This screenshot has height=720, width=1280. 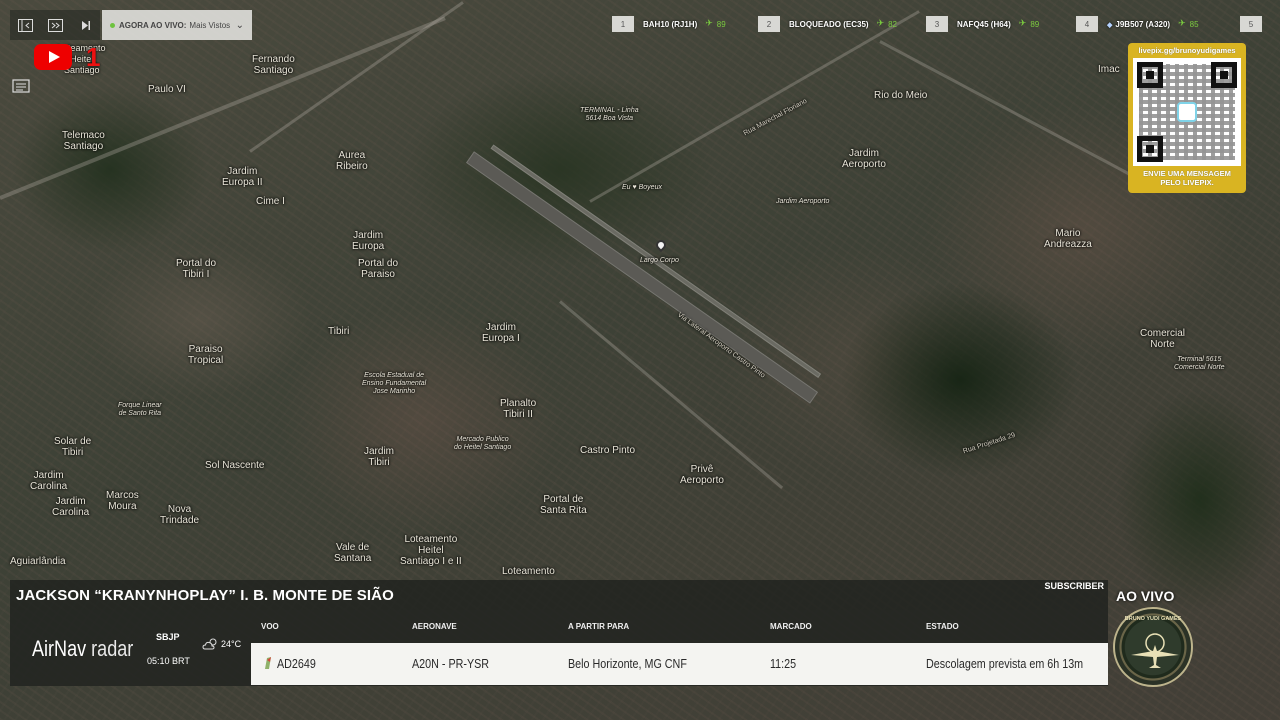 I want to click on livepix-logo-icon, so click(x=1187, y=112).